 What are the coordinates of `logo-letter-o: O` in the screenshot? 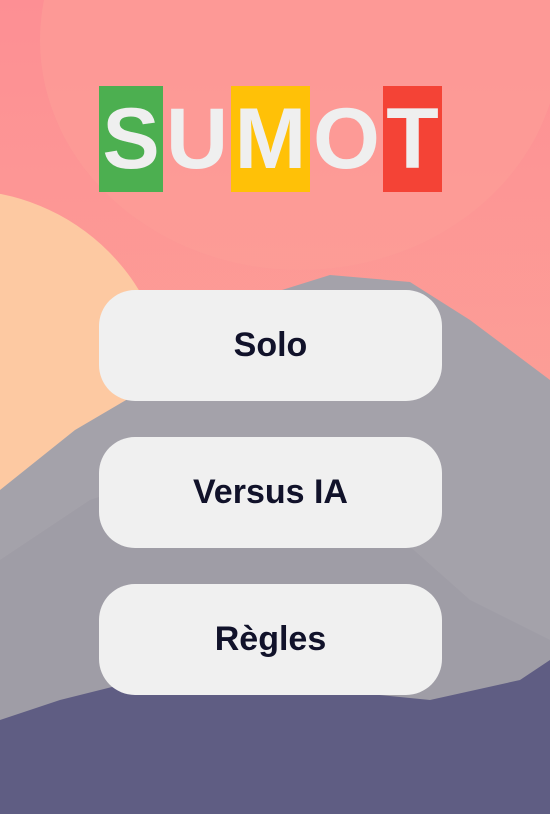 It's located at (346, 139).